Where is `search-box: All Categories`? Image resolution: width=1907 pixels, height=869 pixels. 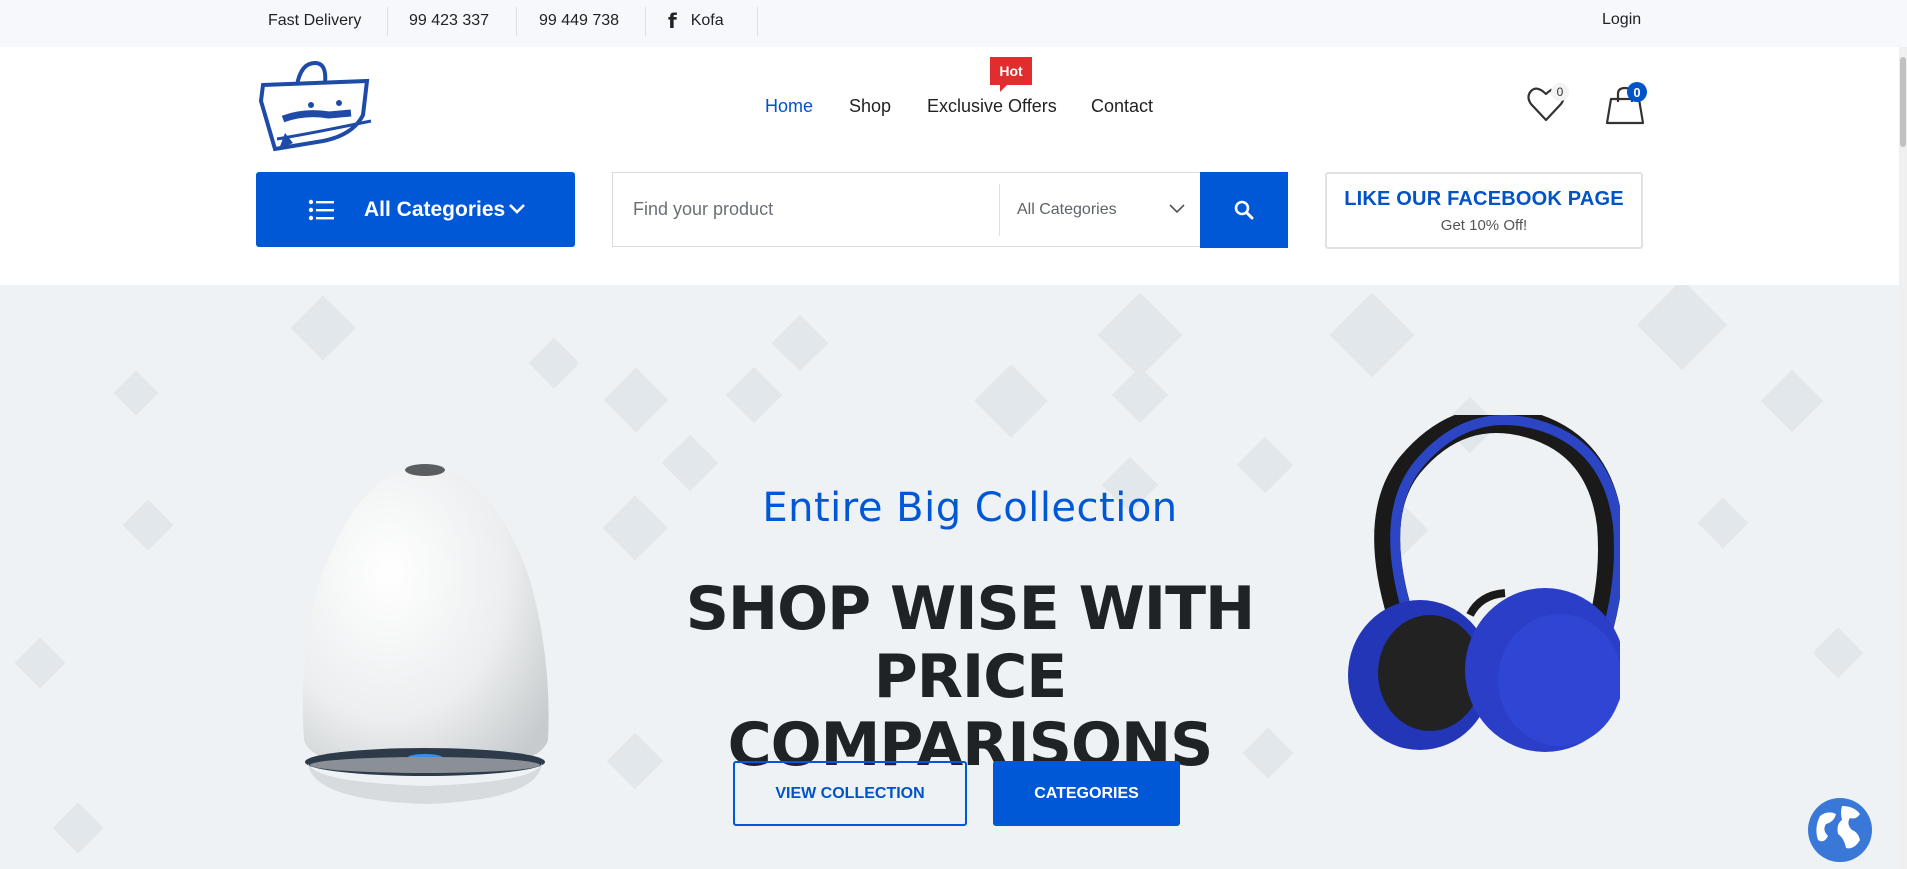
search-box: All Categories is located at coordinates (906, 209).